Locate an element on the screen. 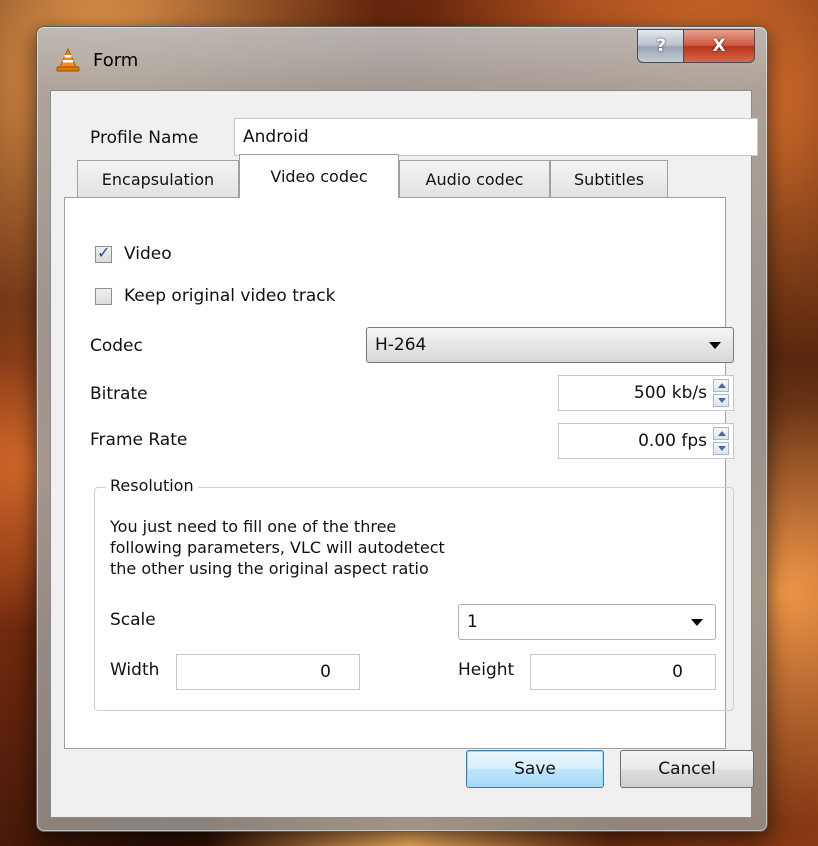  frame-rate-stepper is located at coordinates (722, 442).